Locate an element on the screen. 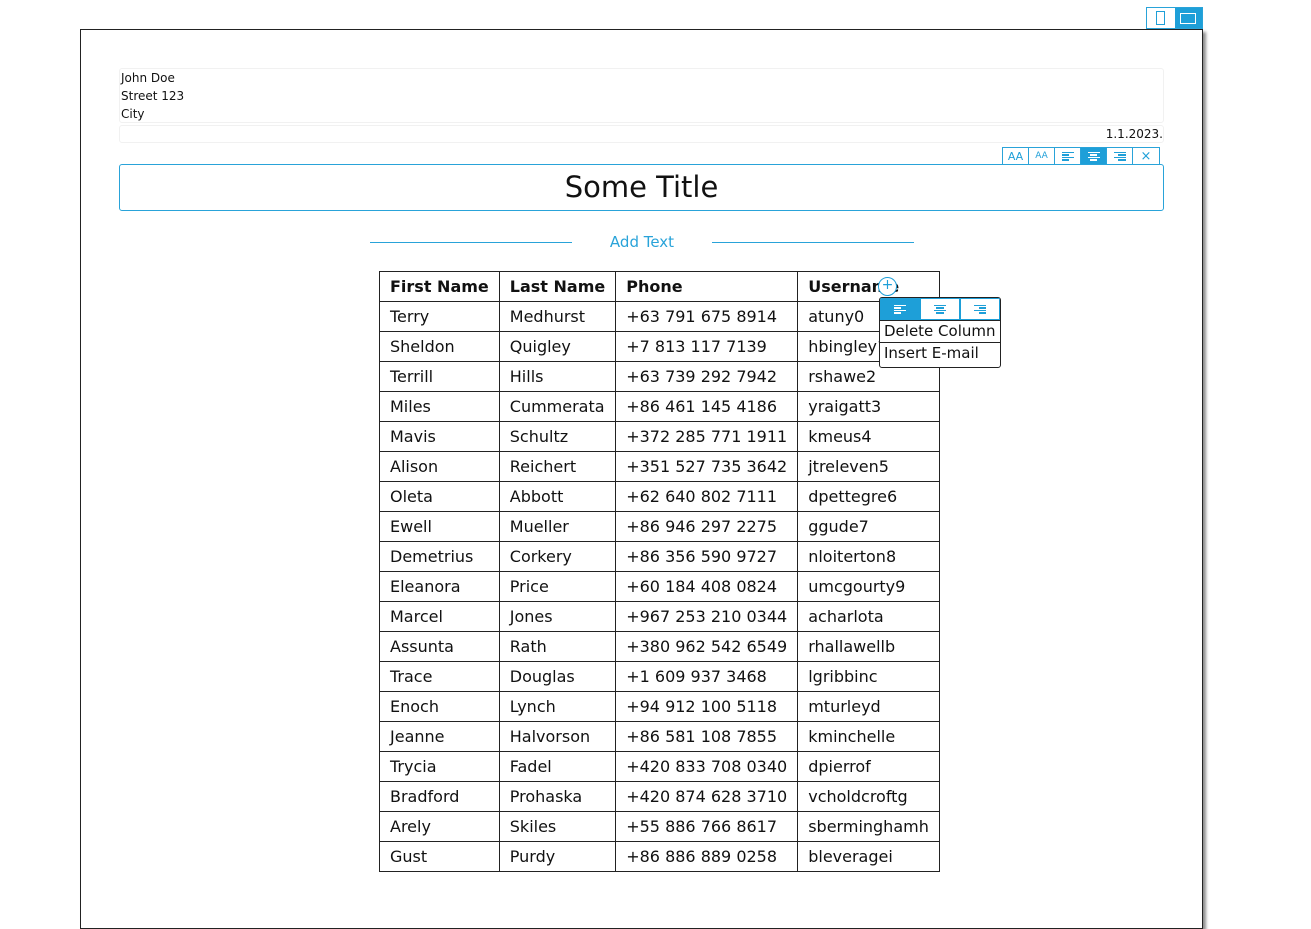 The width and height of the screenshot is (1311, 929). cell-phone: +86 356 590 9727 is located at coordinates (707, 556).